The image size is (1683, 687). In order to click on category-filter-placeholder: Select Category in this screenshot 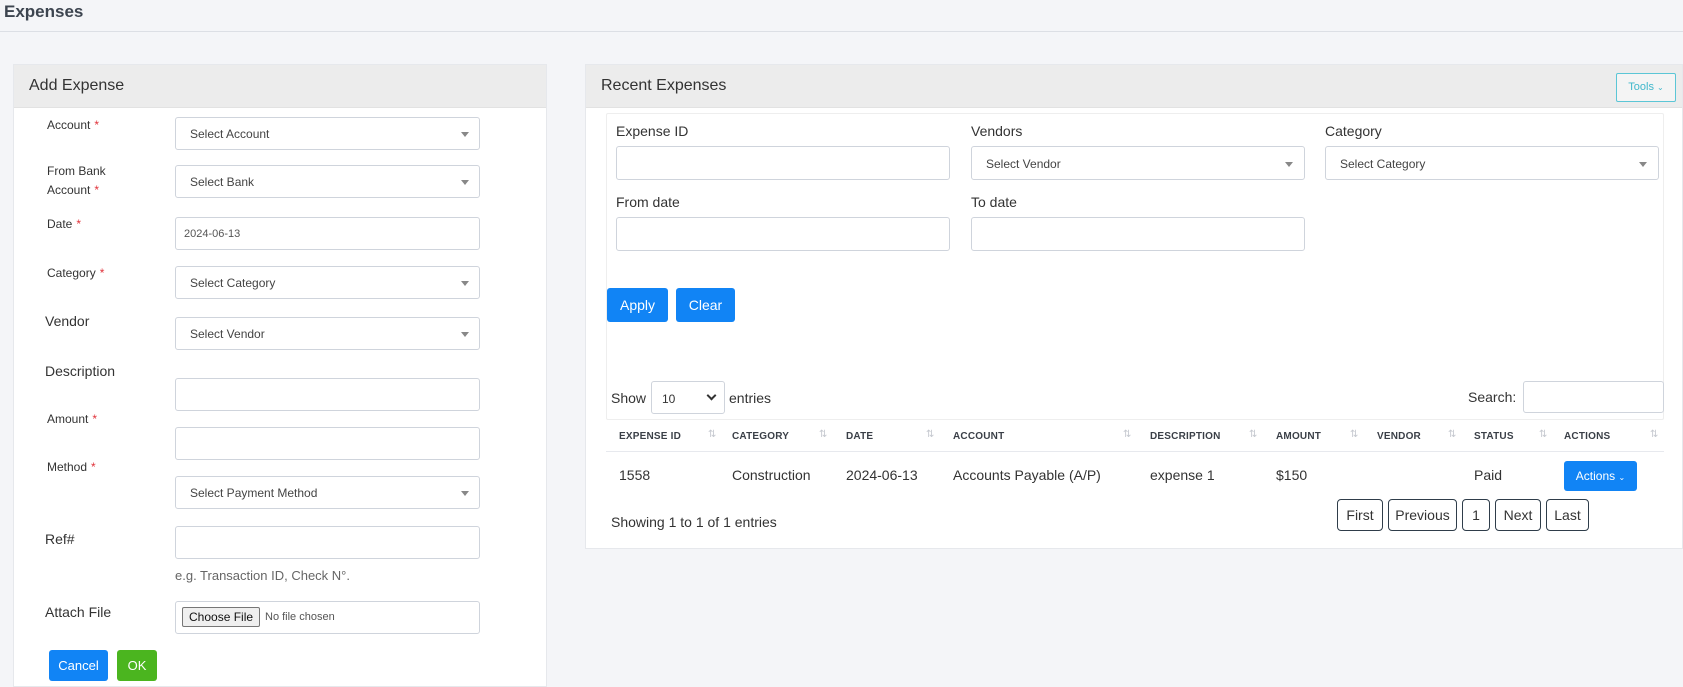, I will do `click(1383, 164)`.